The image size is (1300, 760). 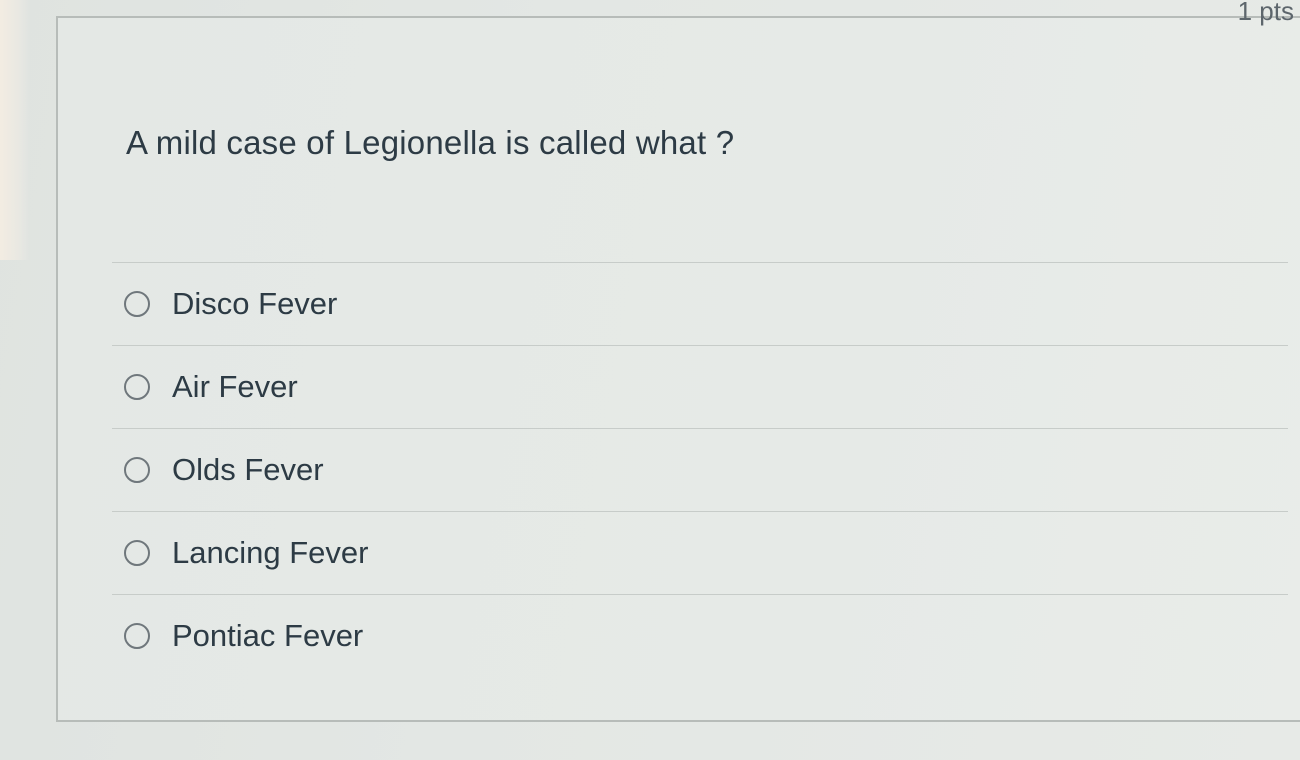 What do you see at coordinates (270, 553) in the screenshot?
I see `answer-label: Lancing Fever` at bounding box center [270, 553].